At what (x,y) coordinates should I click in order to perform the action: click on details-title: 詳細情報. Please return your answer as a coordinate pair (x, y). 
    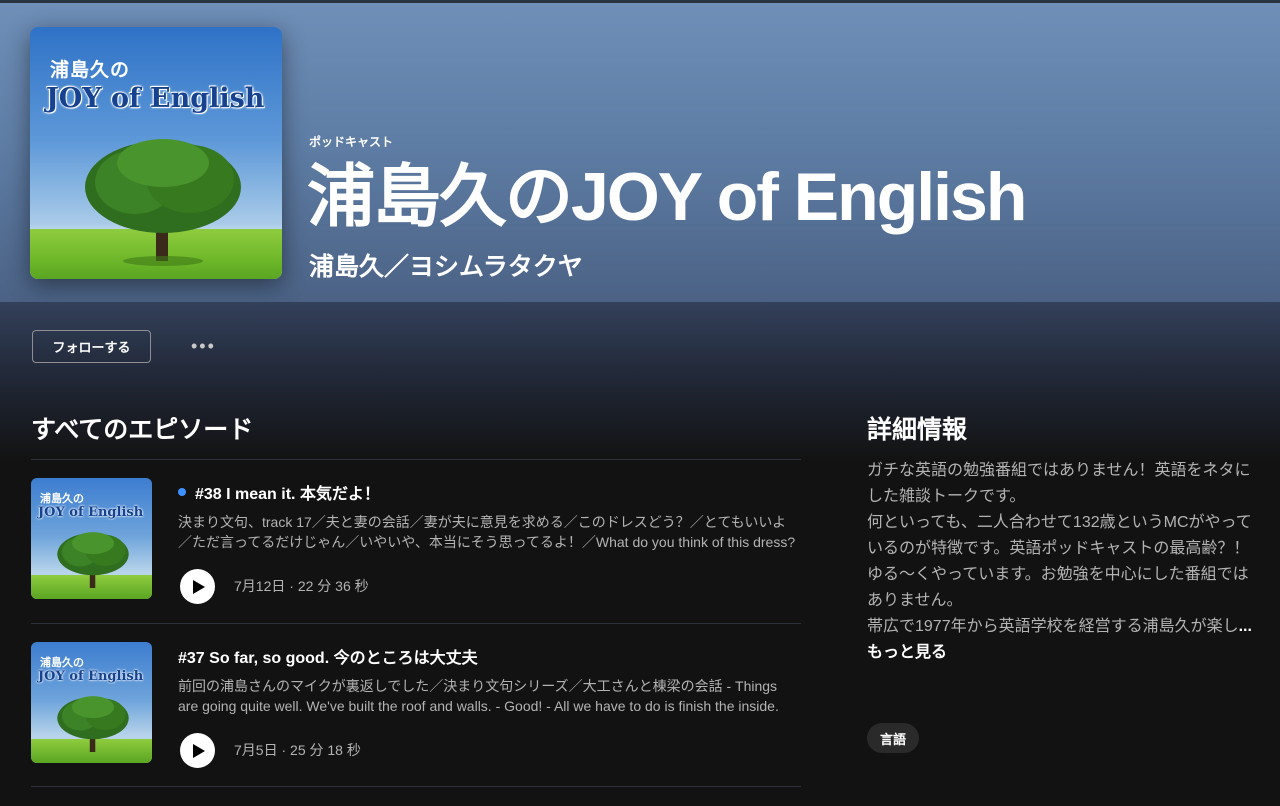
    Looking at the image, I should click on (917, 430).